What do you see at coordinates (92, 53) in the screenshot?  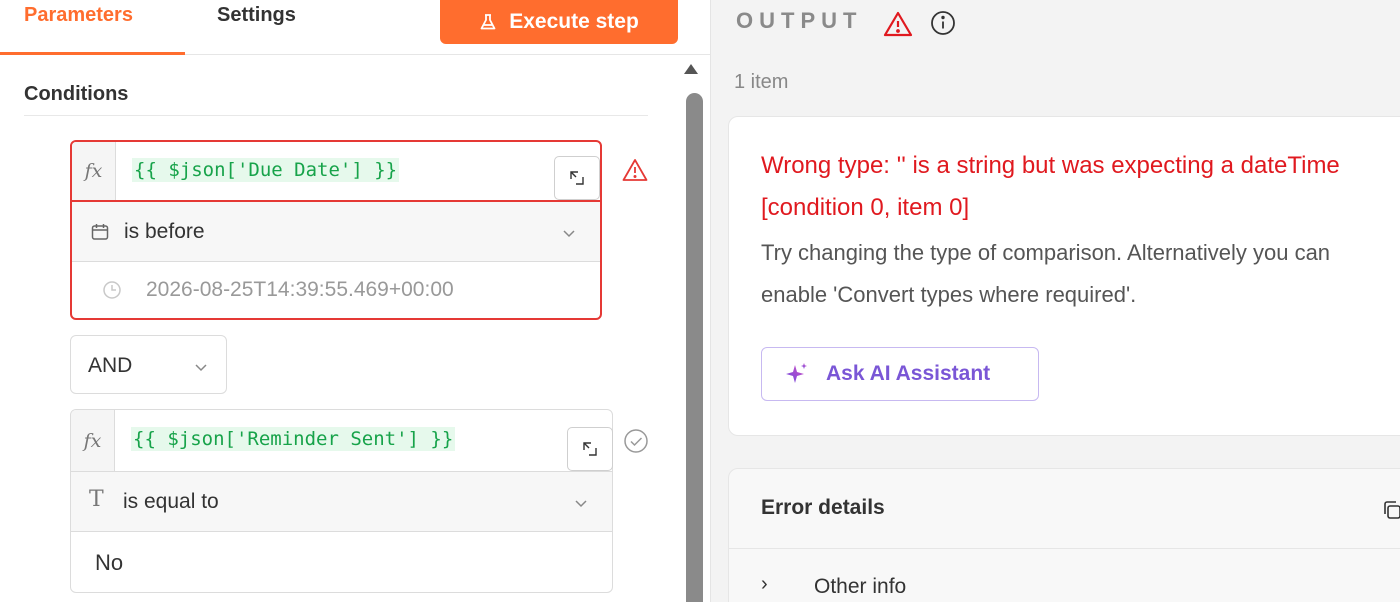 I see `active-tab-indicator` at bounding box center [92, 53].